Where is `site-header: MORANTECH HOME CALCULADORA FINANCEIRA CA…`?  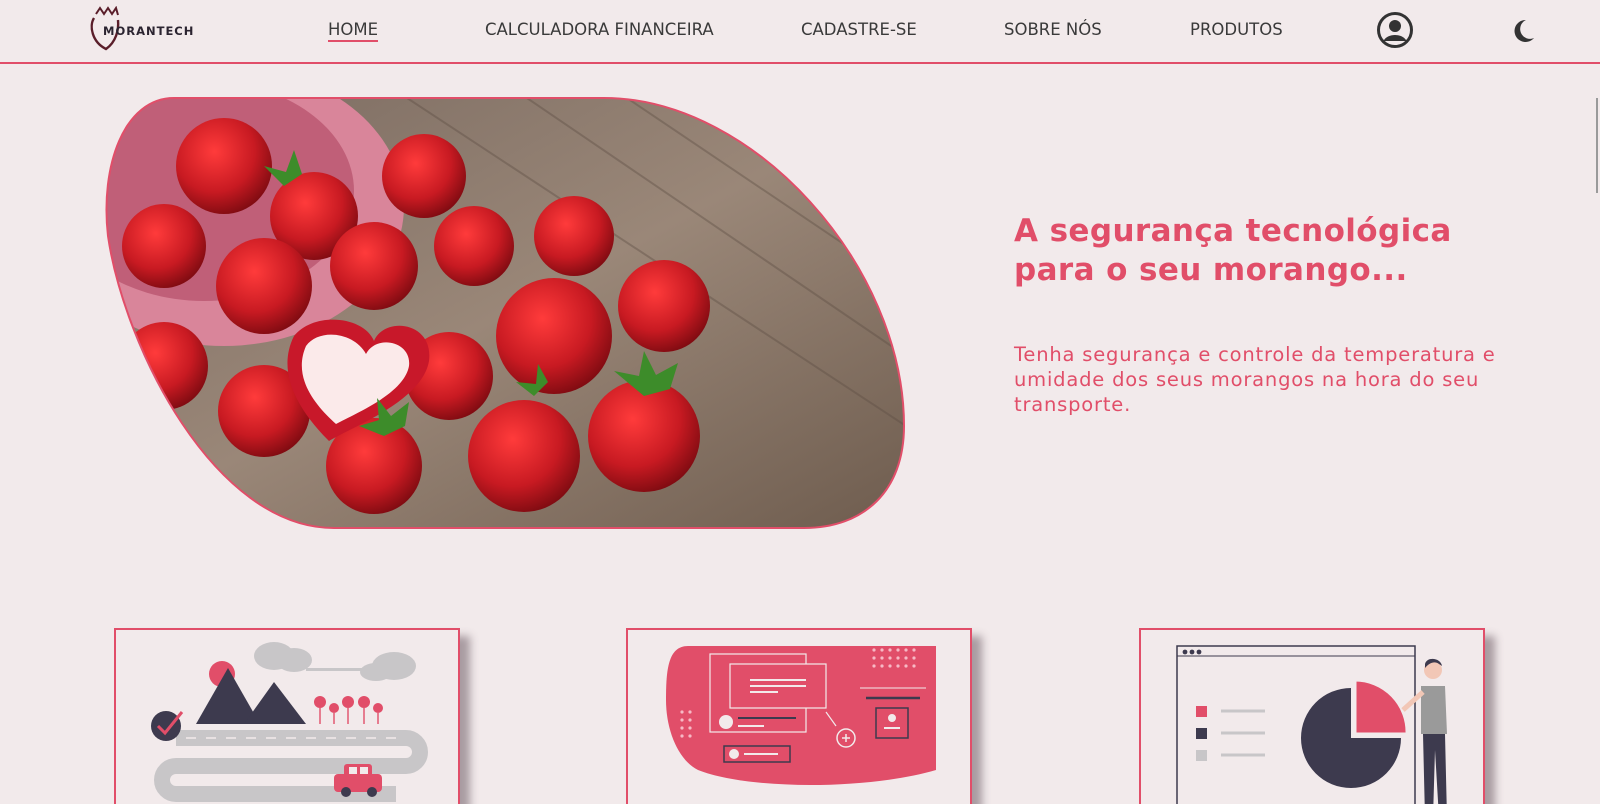
site-header: MORANTECH HOME CALCULADORA FINANCEIRA CA… is located at coordinates (800, 32).